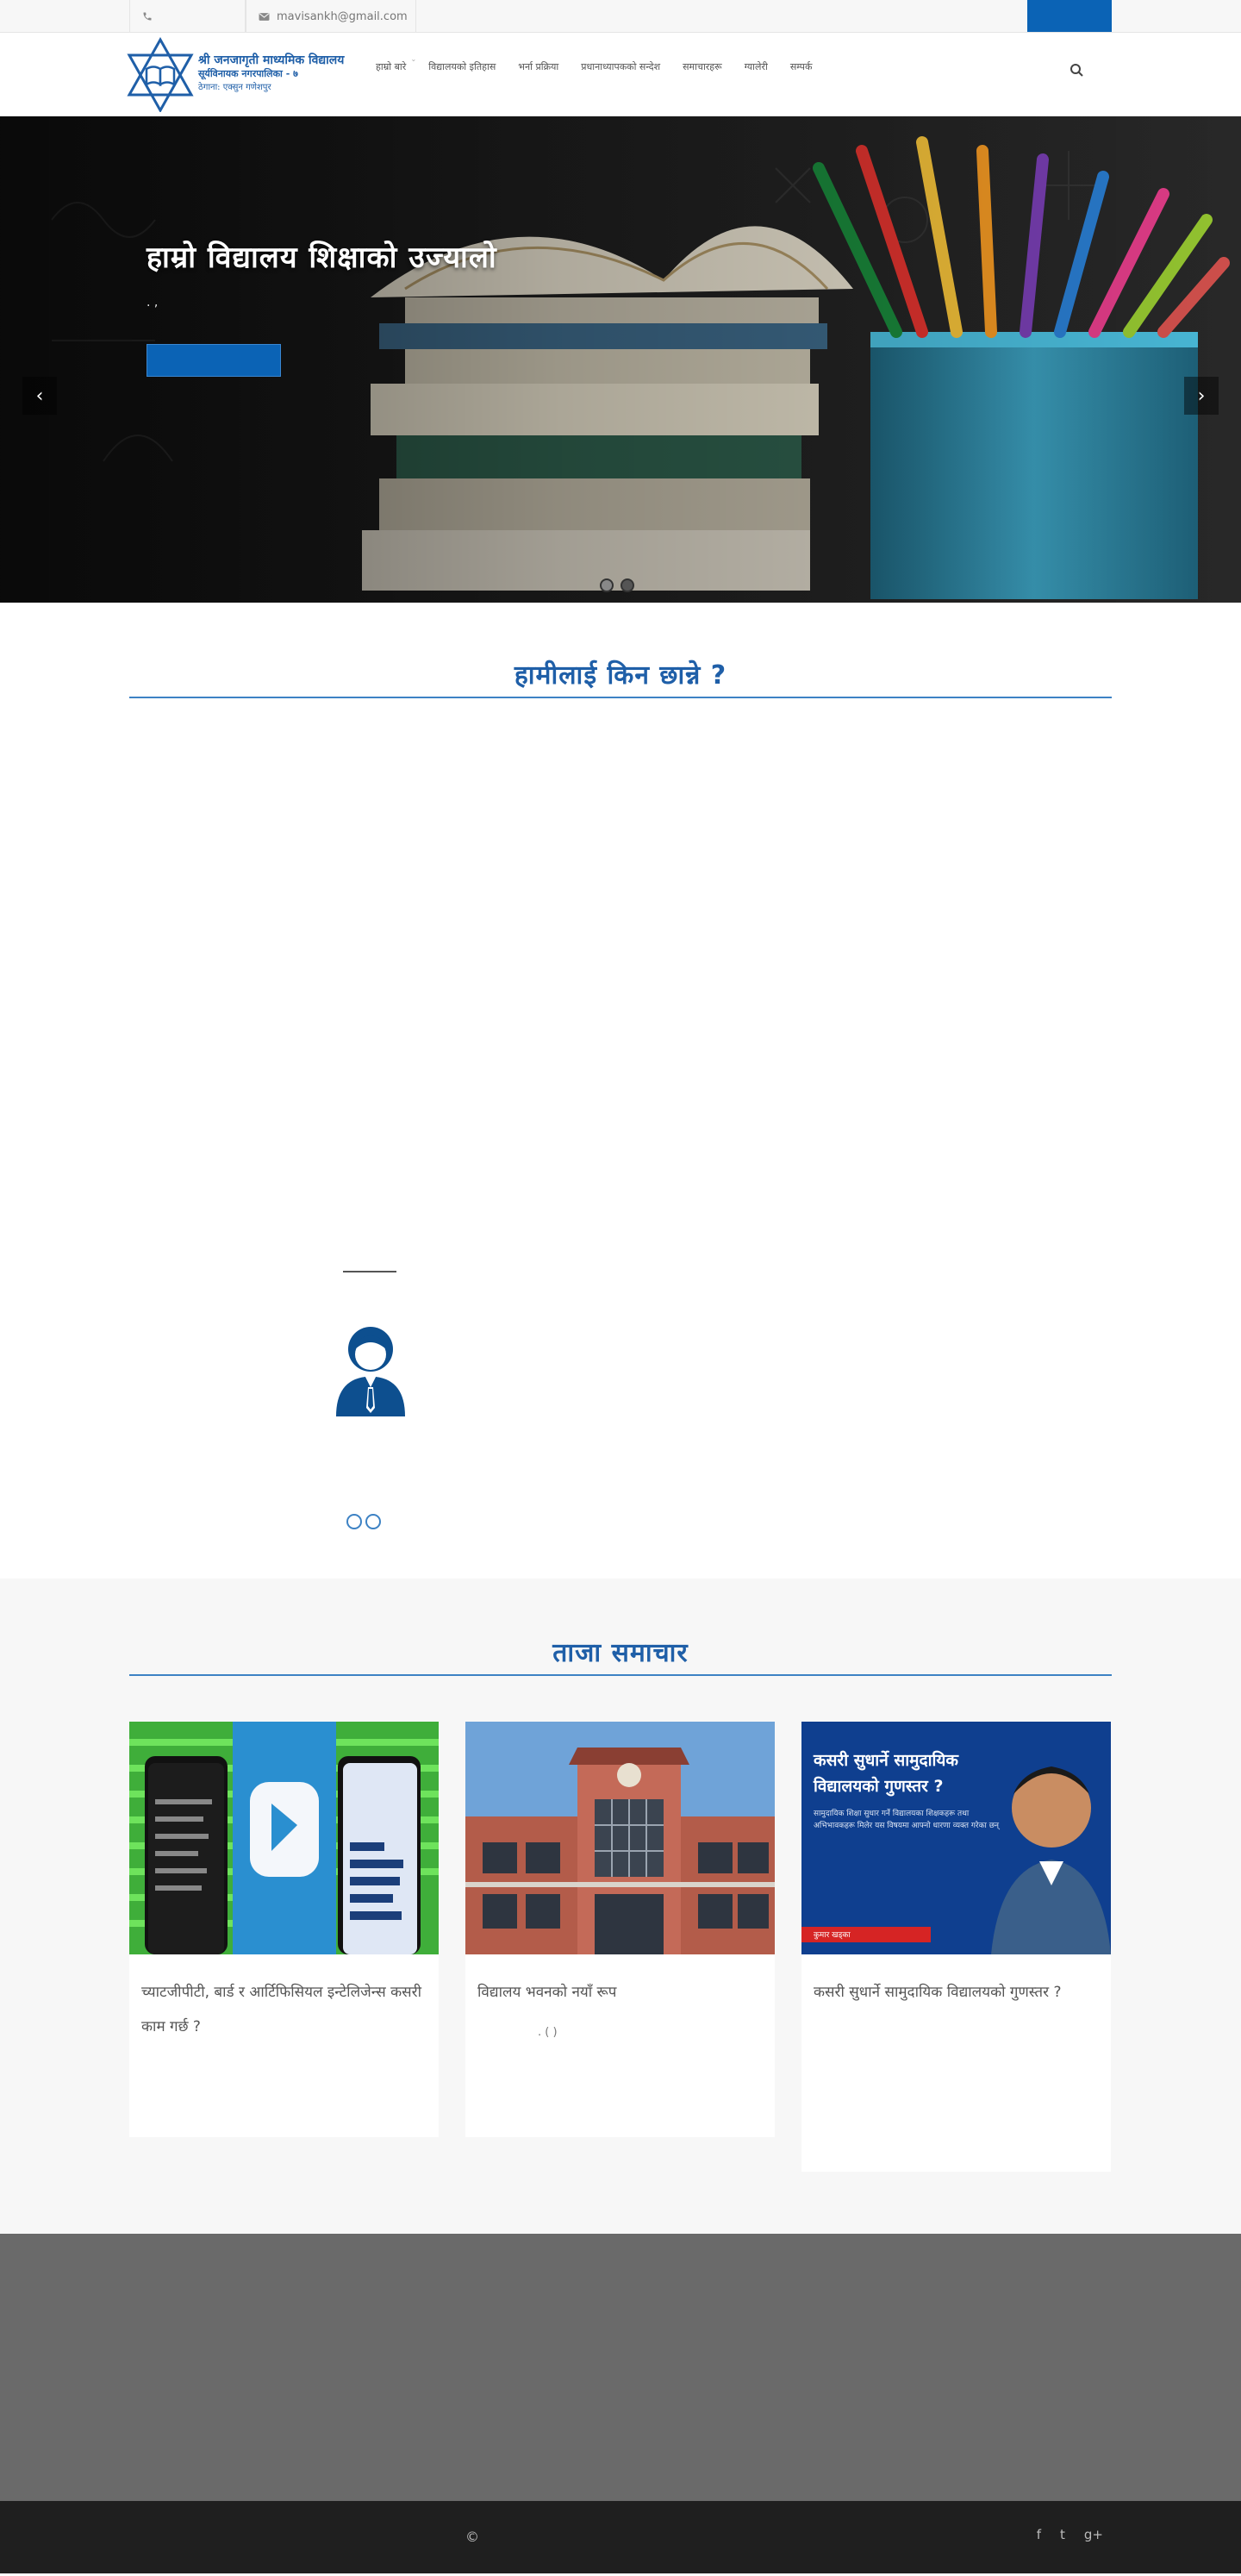 This screenshot has width=1241, height=2576. I want to click on testimonial-dots, so click(364, 1522).